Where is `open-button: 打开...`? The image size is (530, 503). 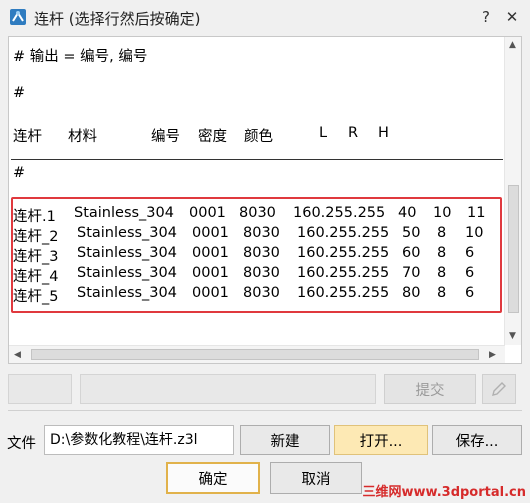 open-button: 打开... is located at coordinates (381, 440).